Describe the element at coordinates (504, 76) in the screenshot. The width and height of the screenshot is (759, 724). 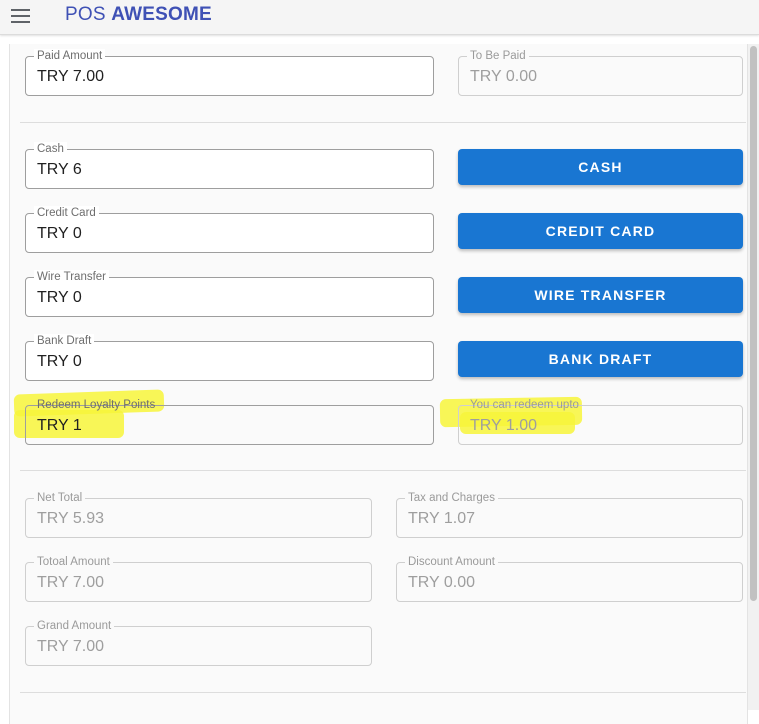
I see `to-be-paid-value: TRY 0.00` at that location.